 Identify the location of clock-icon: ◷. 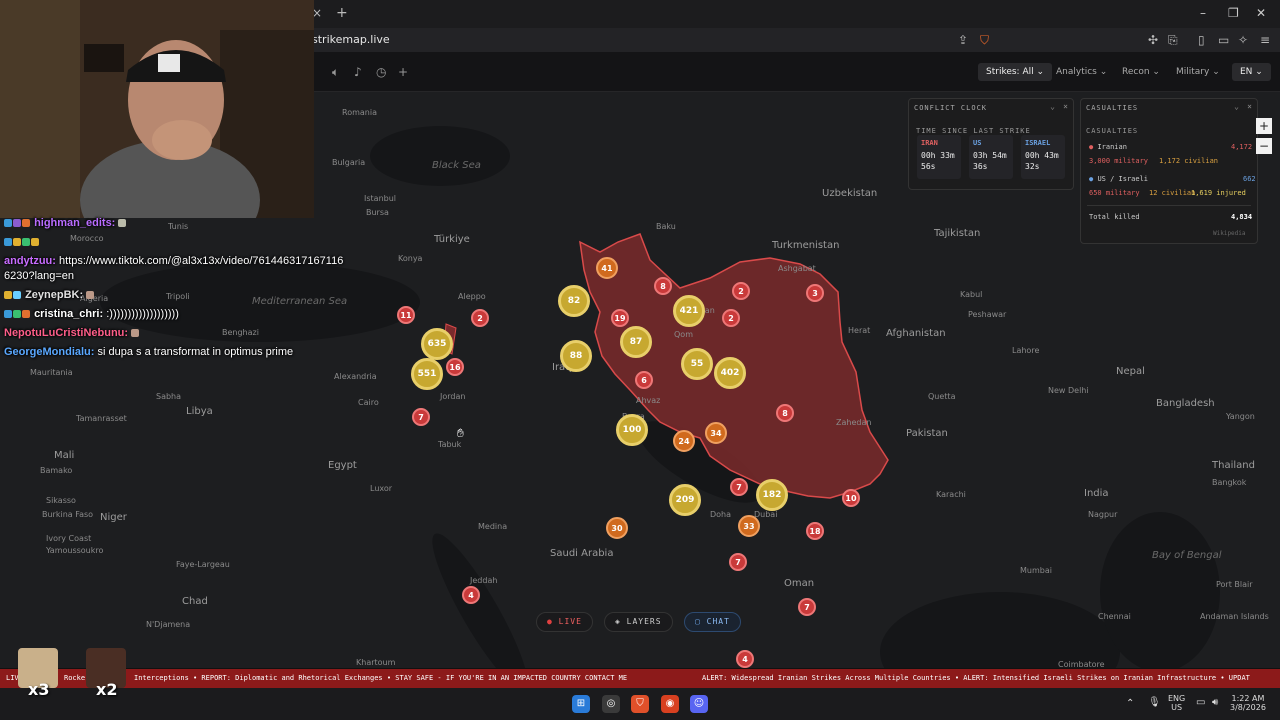
(381, 72).